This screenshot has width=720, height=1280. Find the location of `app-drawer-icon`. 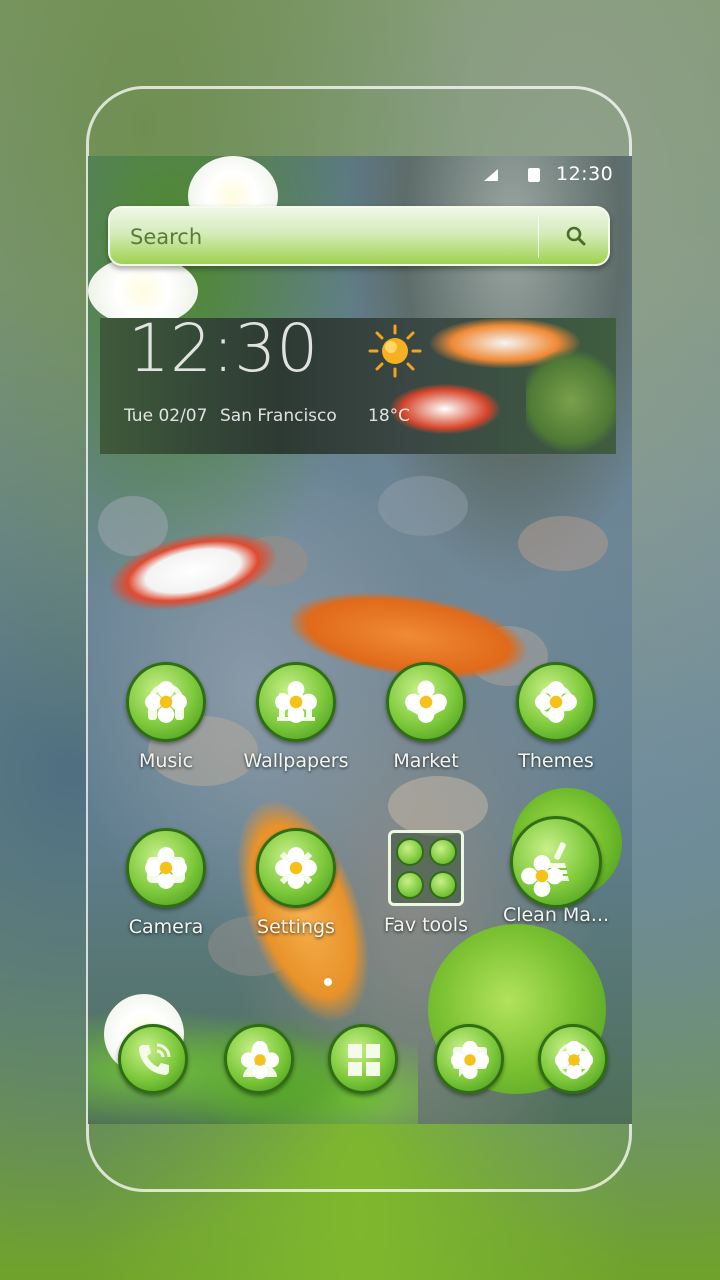

app-drawer-icon is located at coordinates (364, 1060).